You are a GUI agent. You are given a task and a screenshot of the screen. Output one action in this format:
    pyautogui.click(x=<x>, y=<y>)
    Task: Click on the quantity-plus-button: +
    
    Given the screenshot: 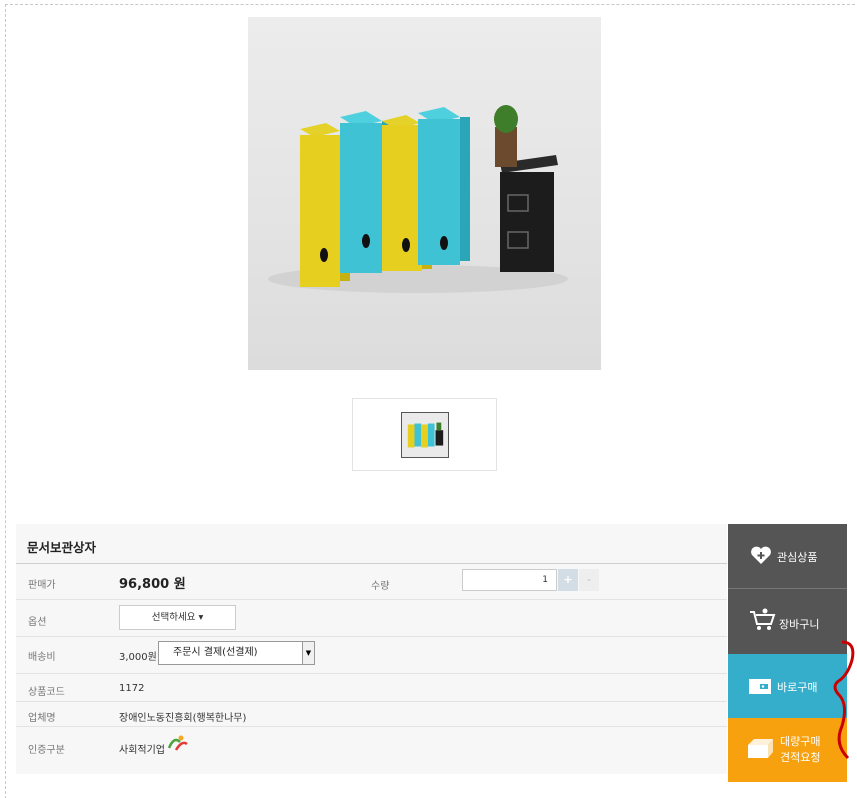 What is the action you would take?
    pyautogui.click(x=568, y=580)
    